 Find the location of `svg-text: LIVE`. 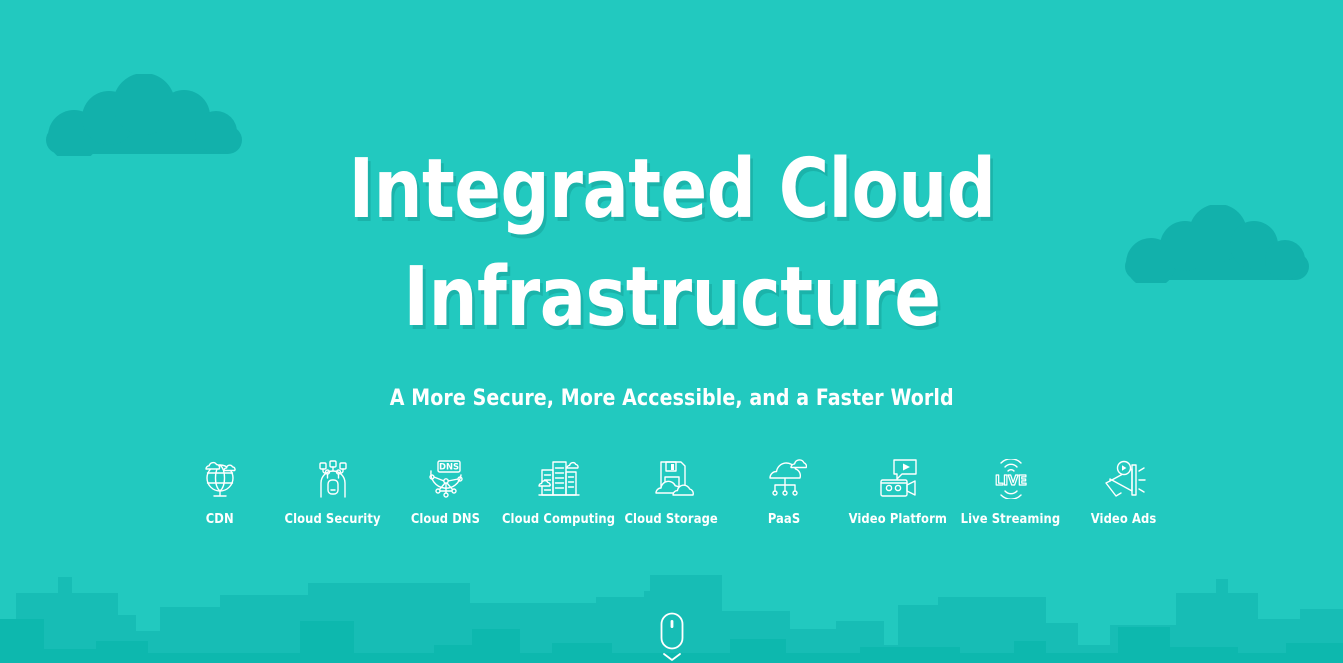

svg-text: LIVE is located at coordinates (1010, 481).